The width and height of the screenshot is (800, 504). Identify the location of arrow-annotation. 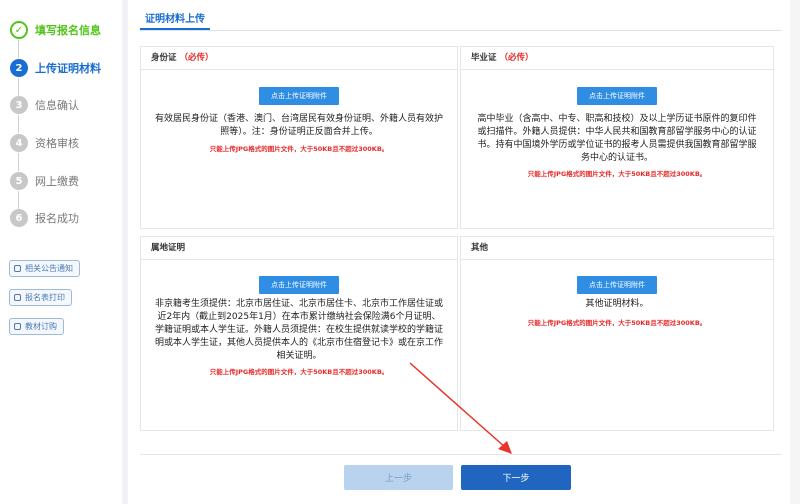
(460, 408).